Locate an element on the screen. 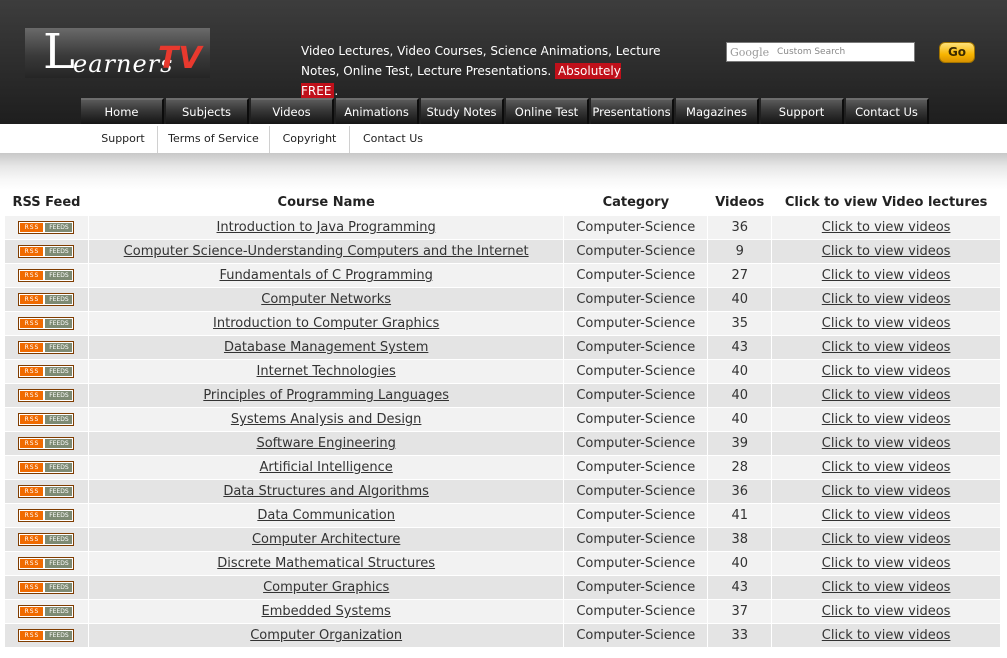 Image resolution: width=1007 pixels, height=658 pixels. course-link: Embedded Systems is located at coordinates (326, 611).